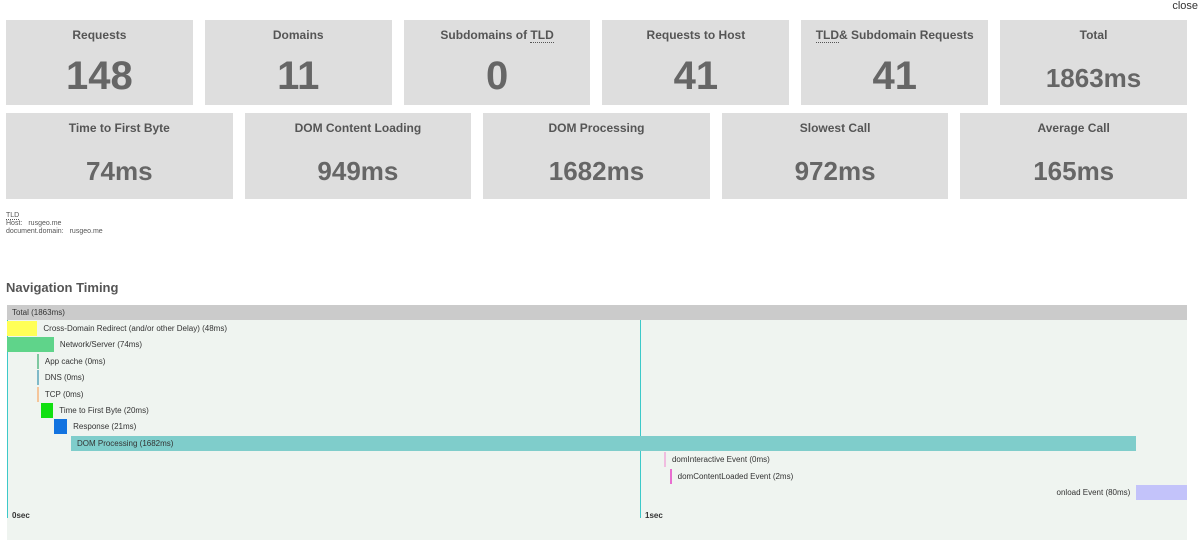 The width and height of the screenshot is (1200, 547). Describe the element at coordinates (47, 410) in the screenshot. I see `timing-bar-time-to-first-byte` at that location.